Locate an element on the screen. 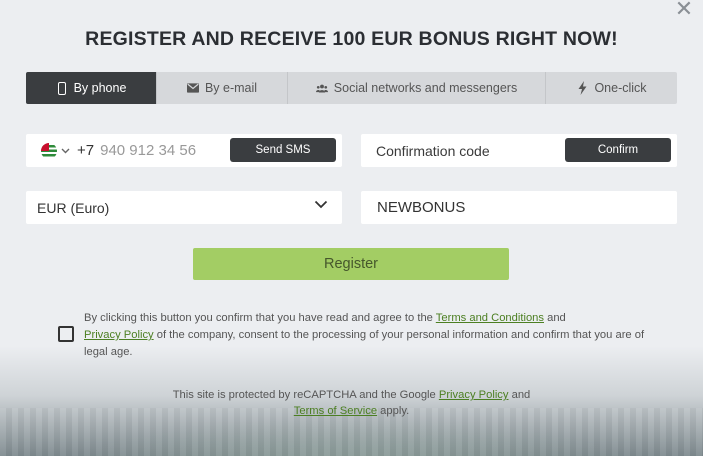 This screenshot has width=703, height=456. agreement-text-part: and is located at coordinates (555, 318).